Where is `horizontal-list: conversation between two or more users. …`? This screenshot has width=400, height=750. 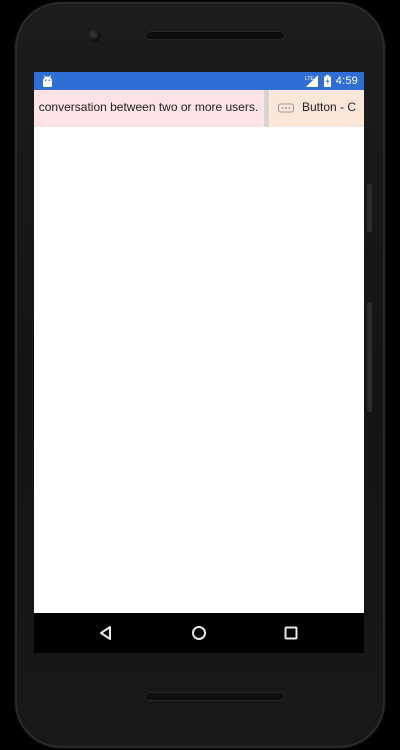 horizontal-list: conversation between two or more users. … is located at coordinates (199, 108).